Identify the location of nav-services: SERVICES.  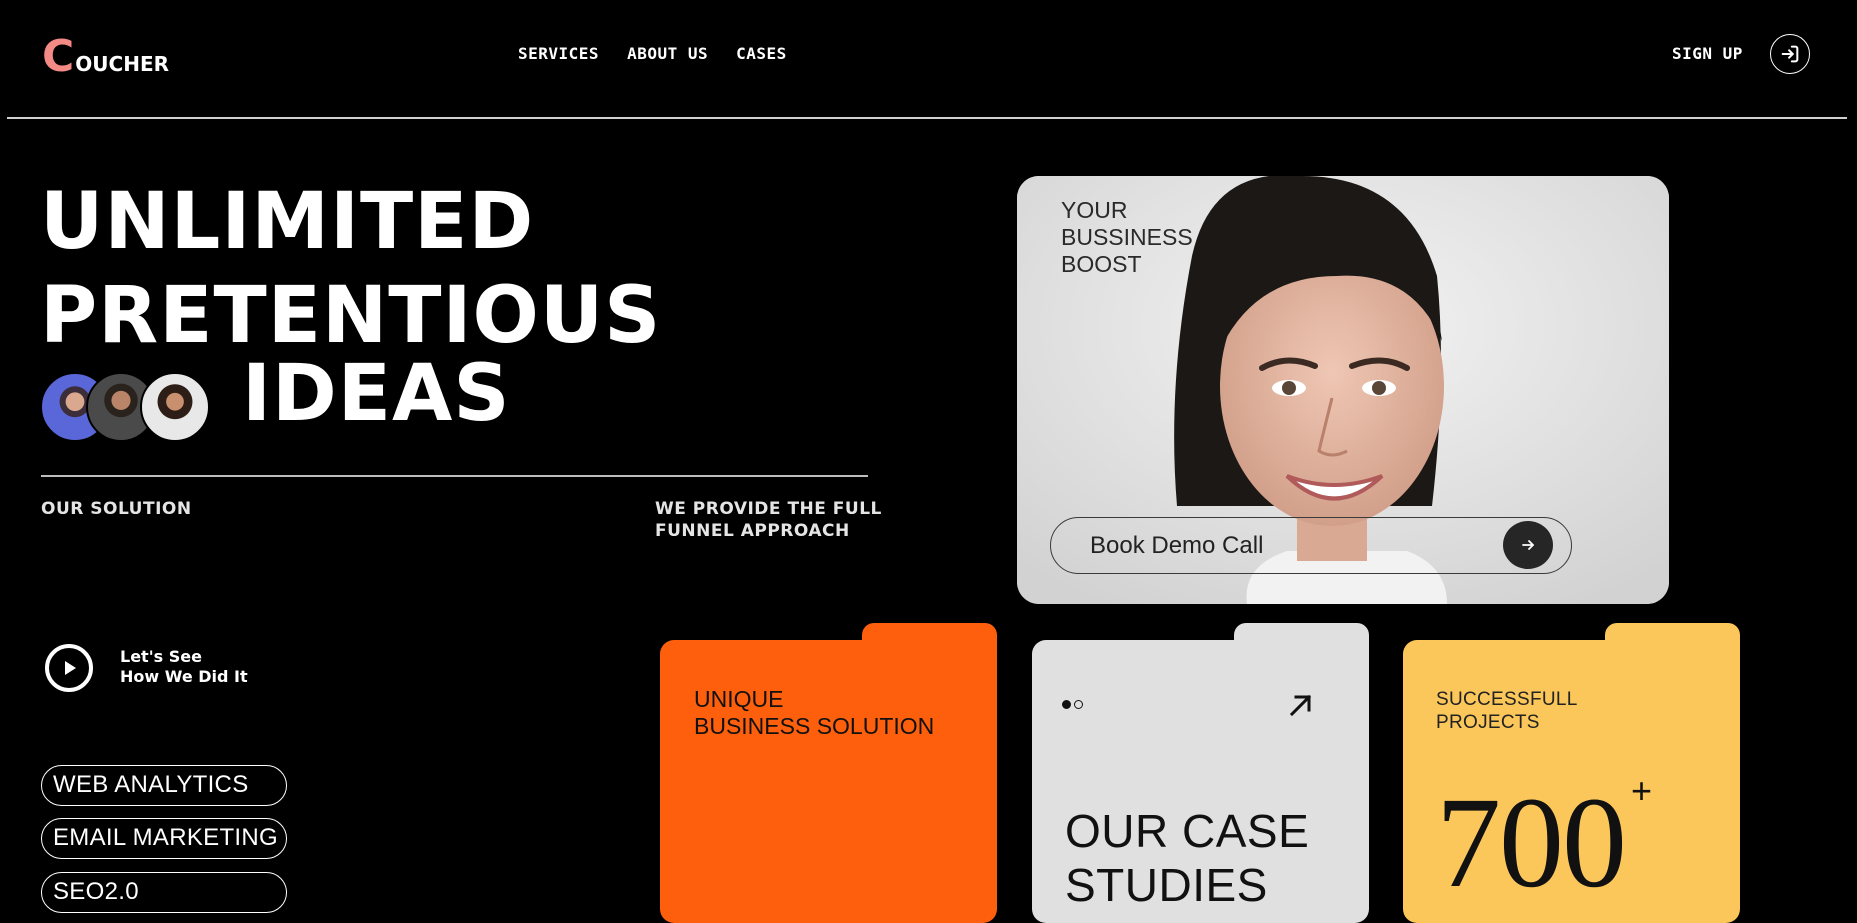
(558, 53).